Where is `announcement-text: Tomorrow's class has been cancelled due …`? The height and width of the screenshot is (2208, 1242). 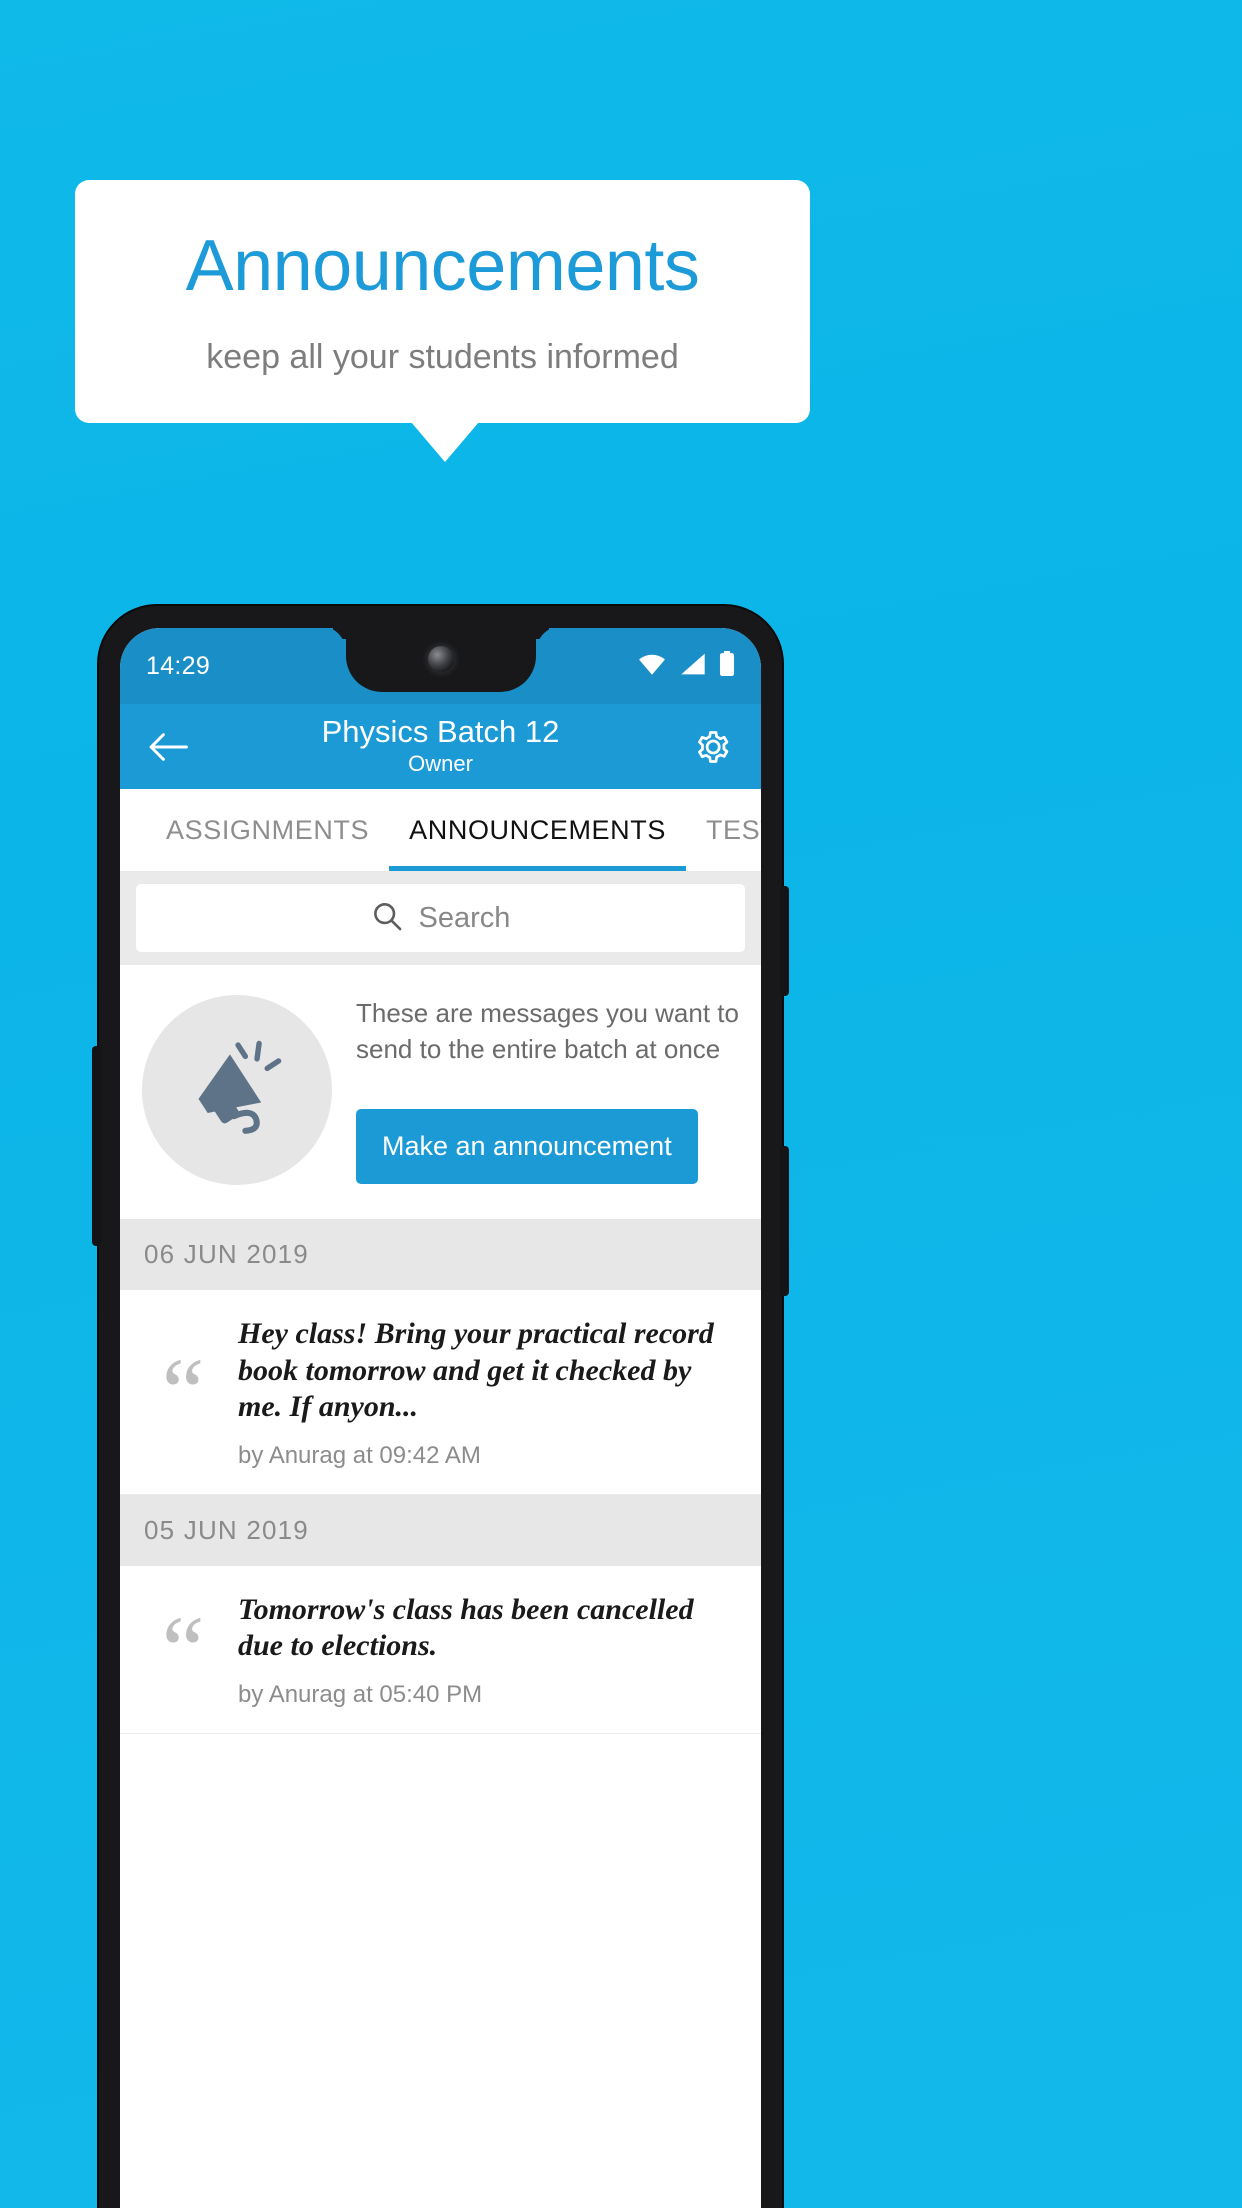
announcement-text: Tomorrow's class has been cancelled due … is located at coordinates (466, 1627).